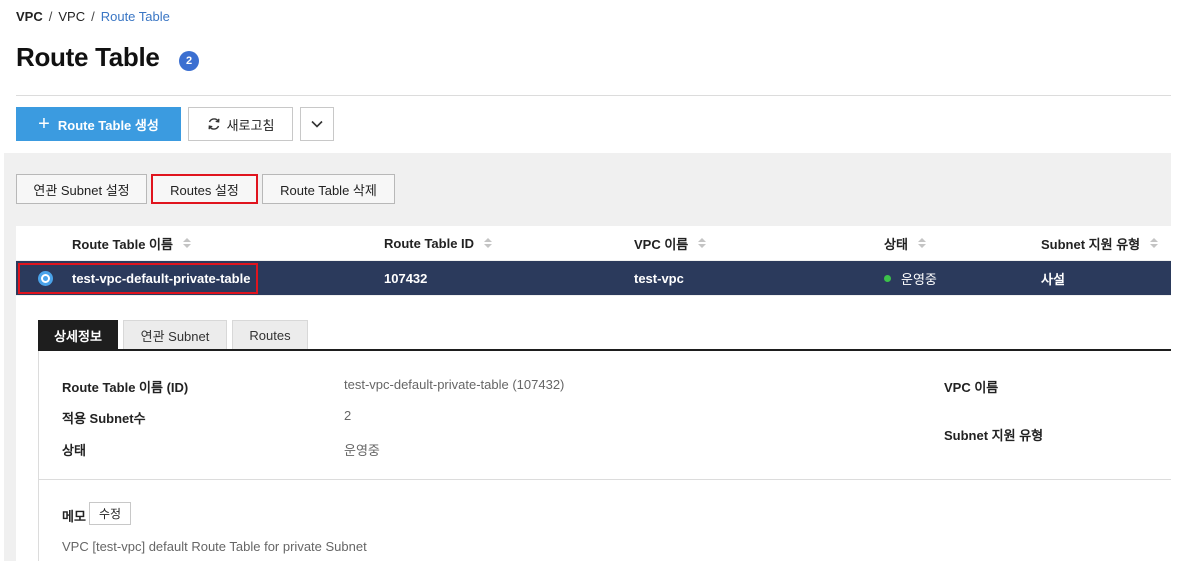 The height and width of the screenshot is (561, 1178). What do you see at coordinates (250, 125) in the screenshot?
I see `refresh-button-label: 새로고침` at bounding box center [250, 125].